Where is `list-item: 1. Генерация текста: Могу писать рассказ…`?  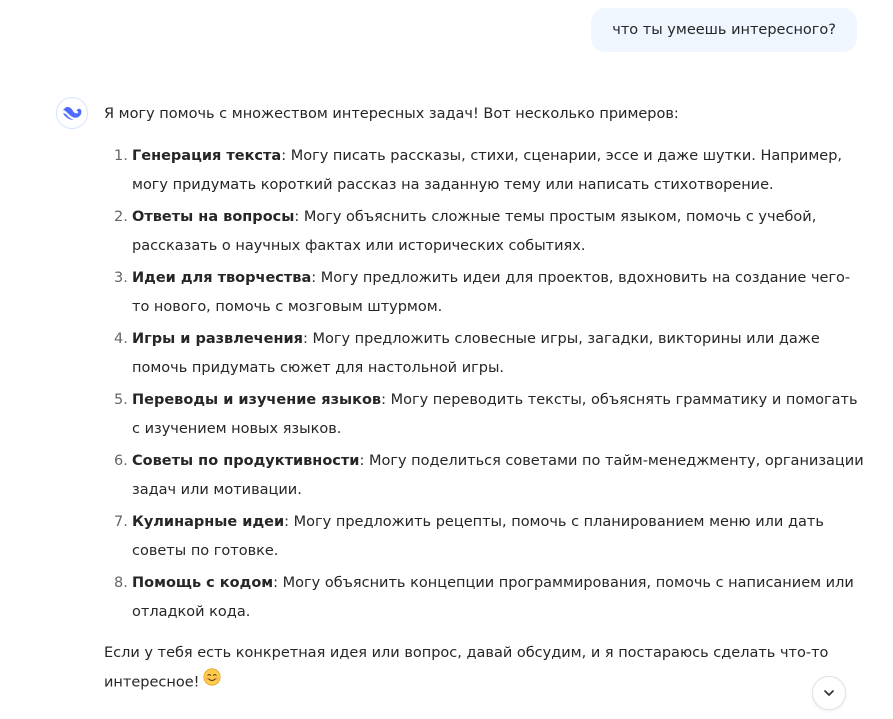
list-item: 1. Генерация текста: Могу писать рассказ… is located at coordinates (484, 171).